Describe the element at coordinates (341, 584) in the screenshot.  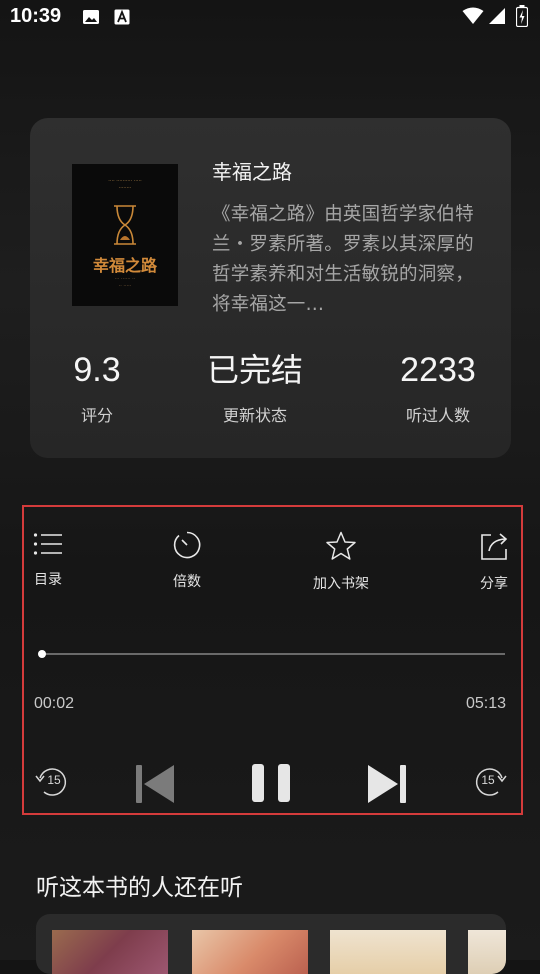
I see `add-to-shelf-label: 加入书架` at that location.